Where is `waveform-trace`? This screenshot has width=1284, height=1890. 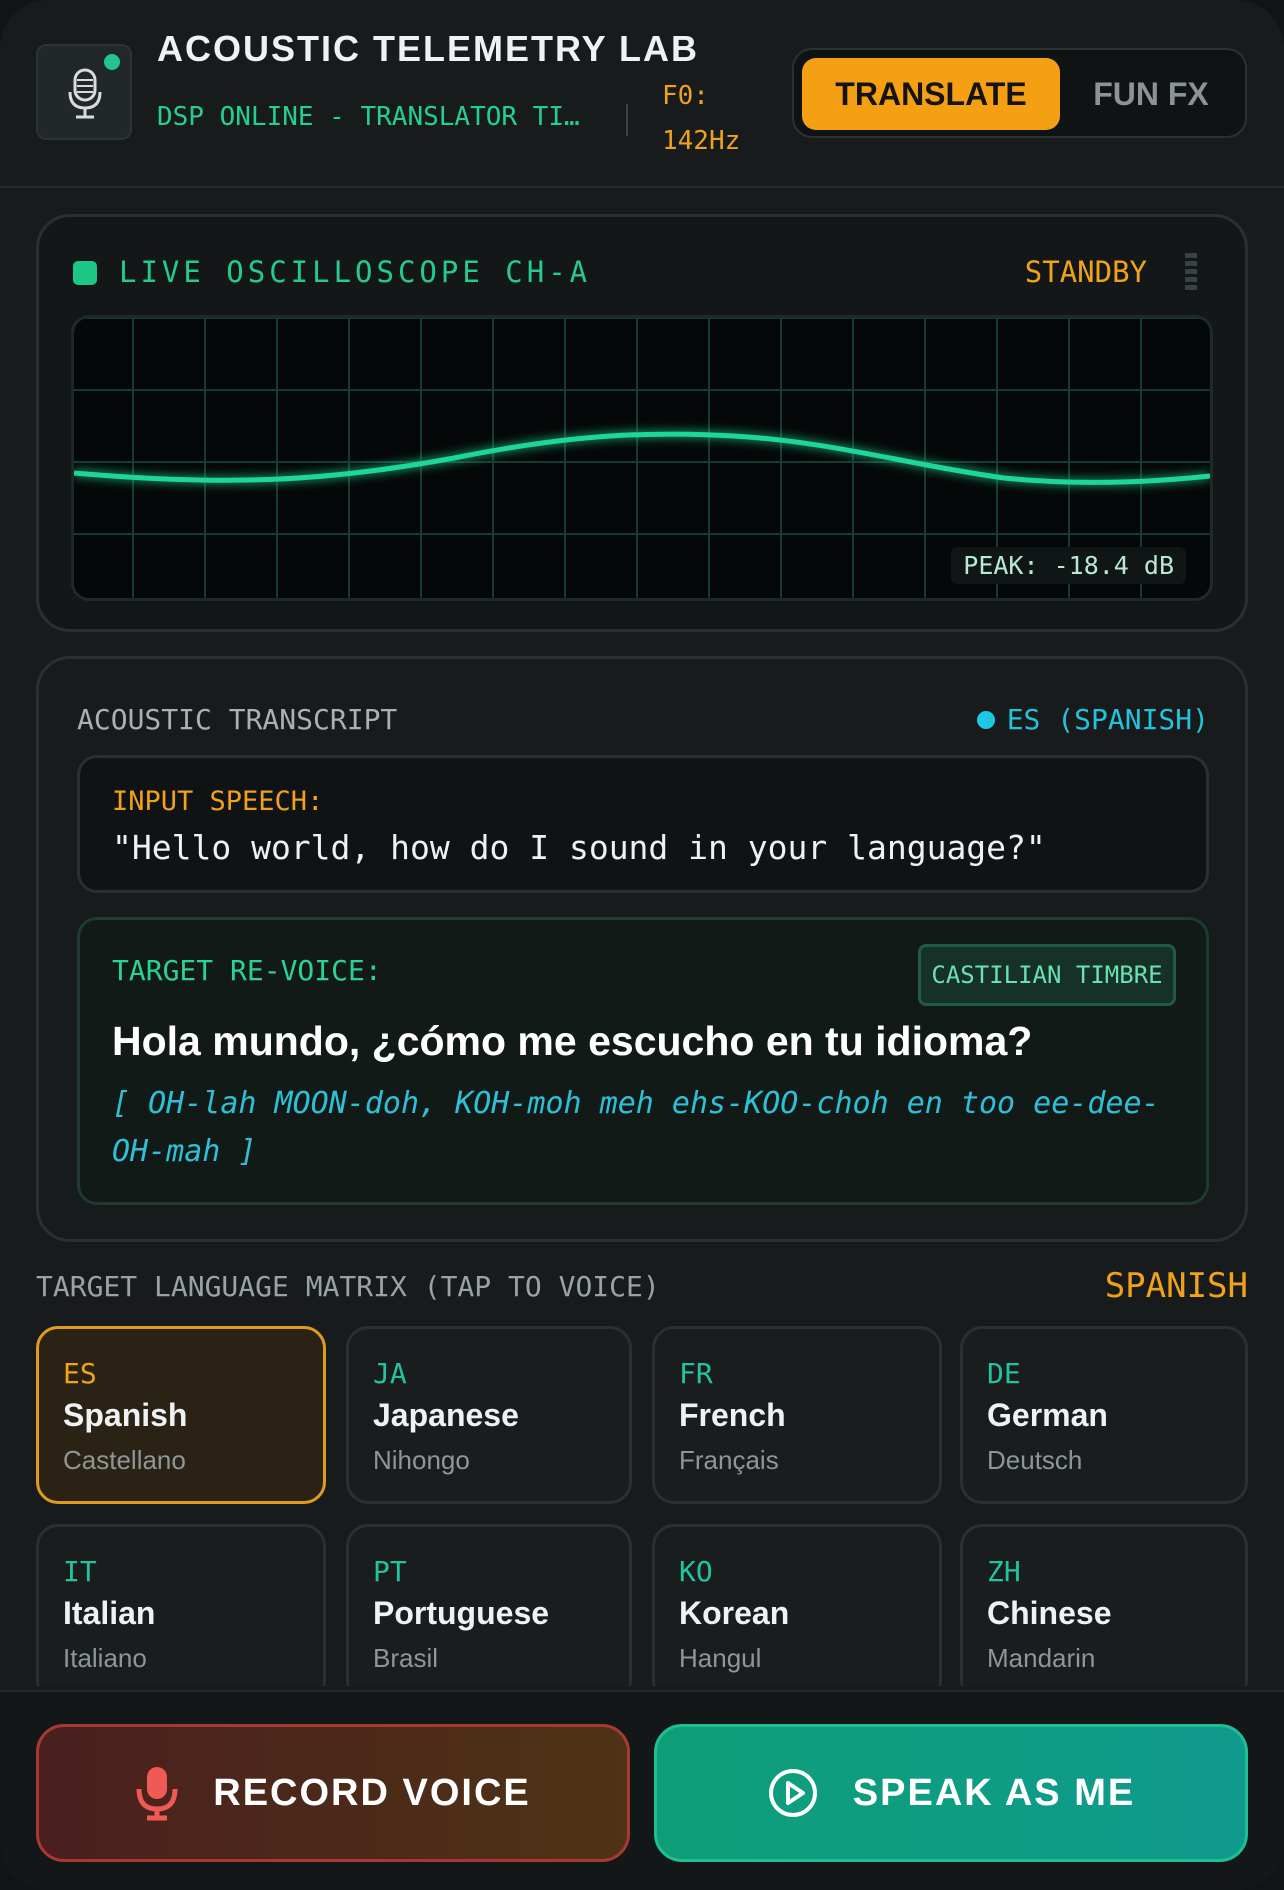
waveform-trace is located at coordinates (642, 458).